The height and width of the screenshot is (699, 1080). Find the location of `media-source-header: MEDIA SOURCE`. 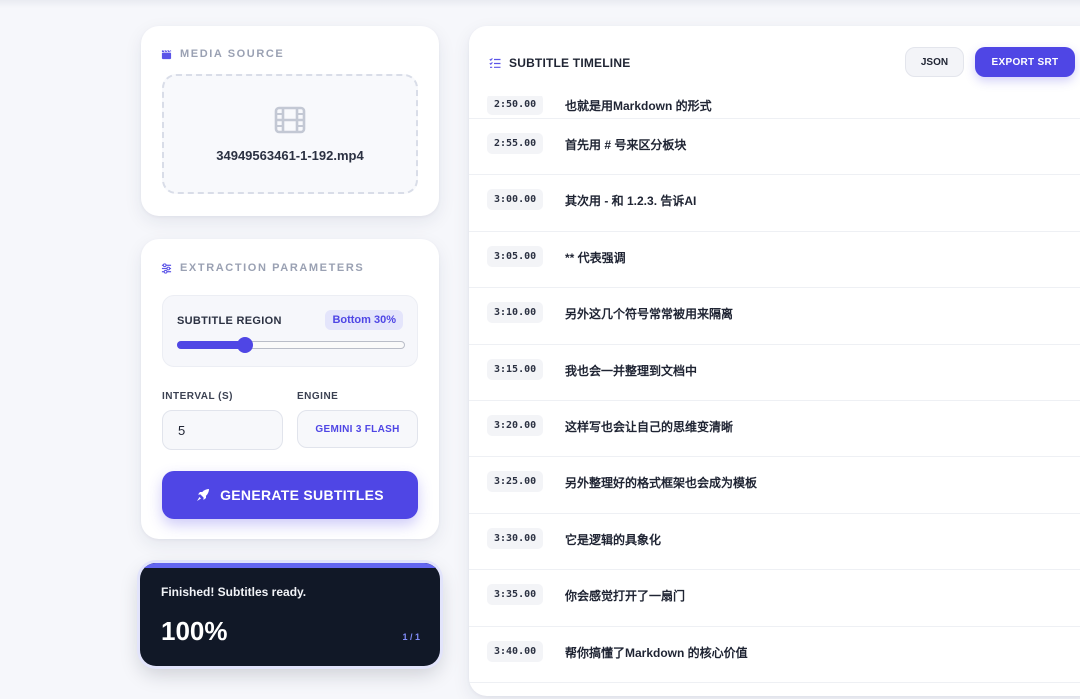

media-source-header: MEDIA SOURCE is located at coordinates (222, 54).